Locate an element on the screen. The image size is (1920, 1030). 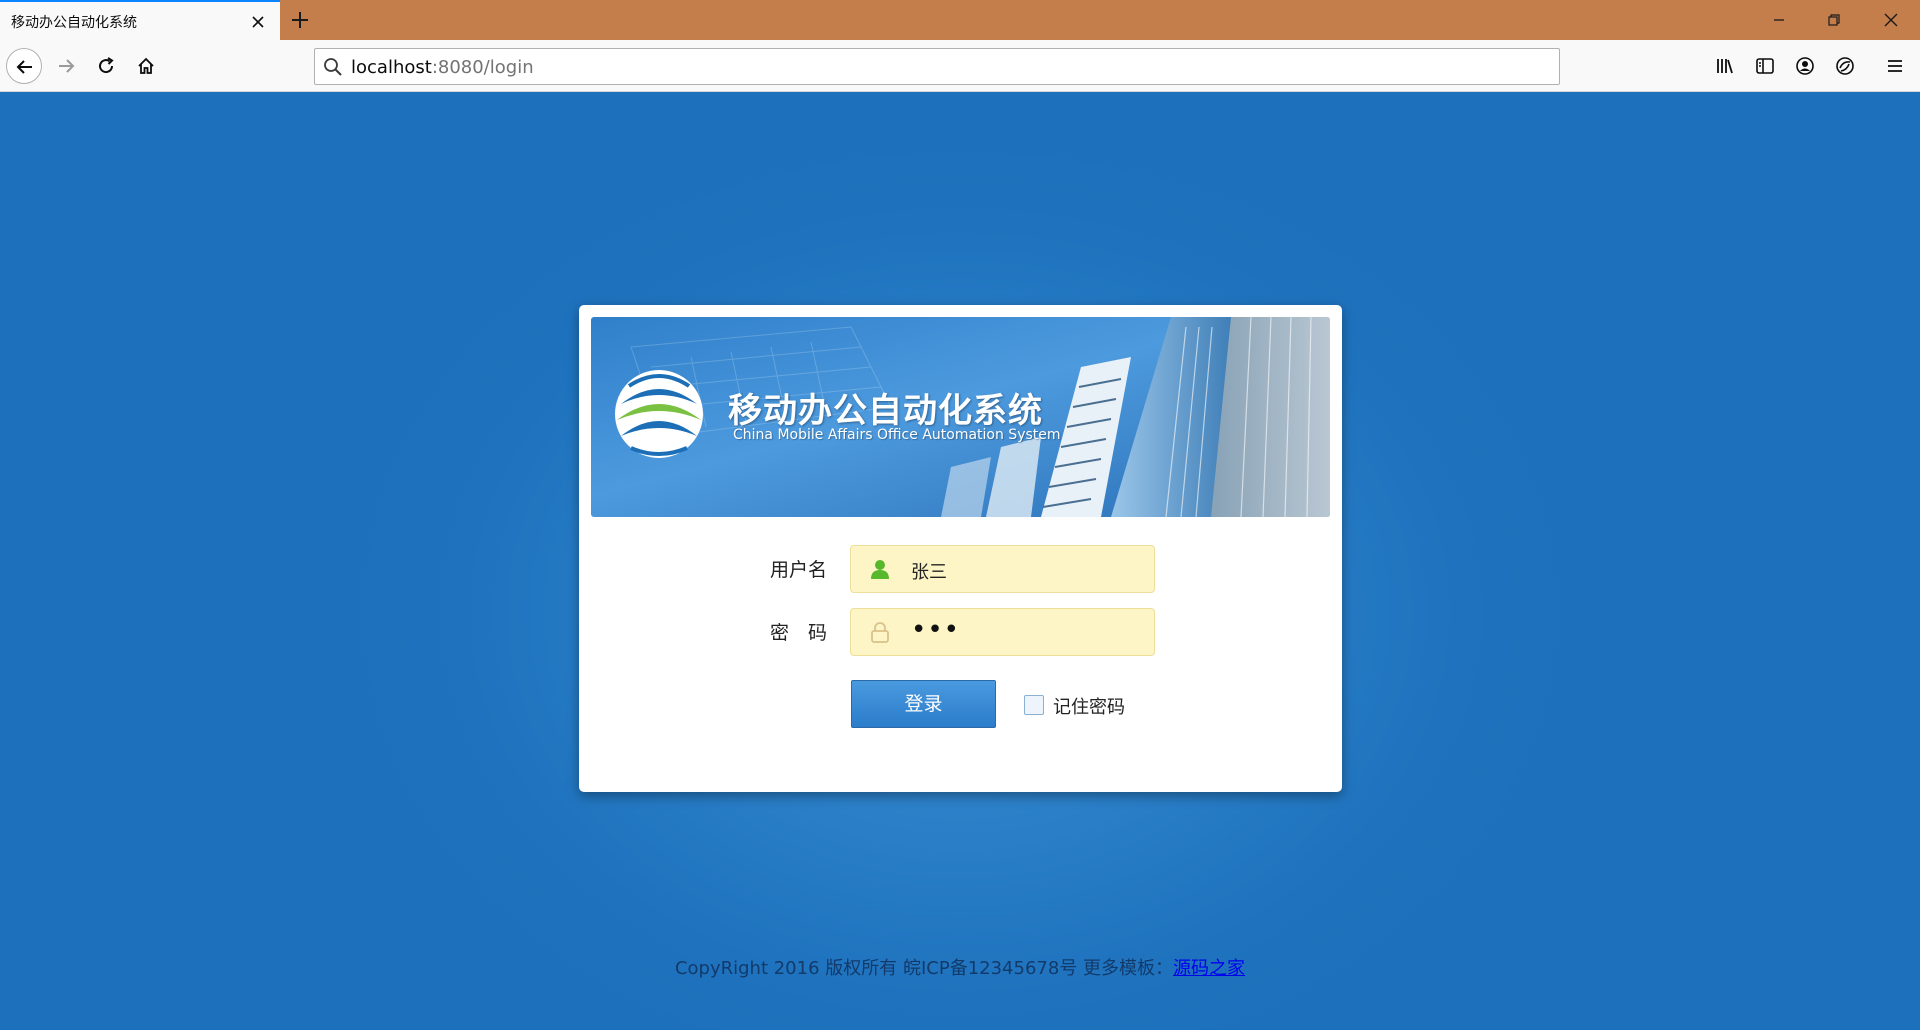
forward-button is located at coordinates (66, 66).